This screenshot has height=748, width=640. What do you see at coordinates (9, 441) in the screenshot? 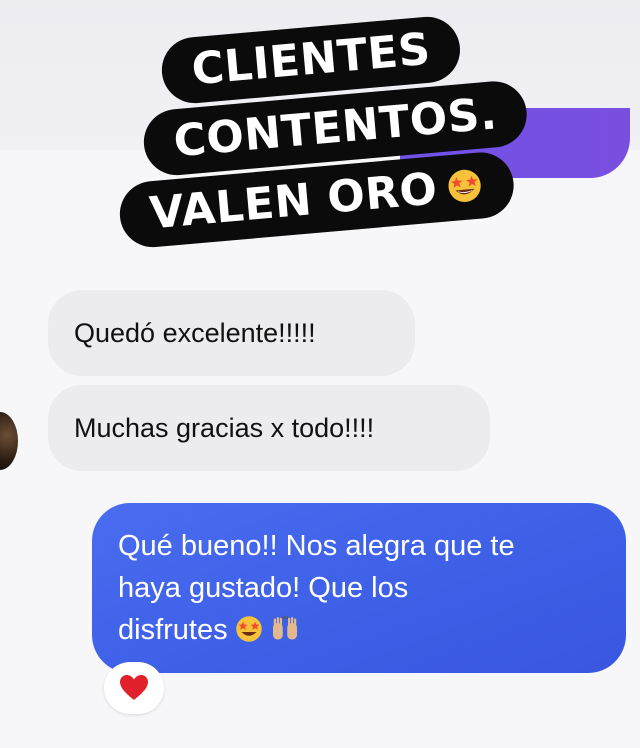
I see `contact-avatar` at bounding box center [9, 441].